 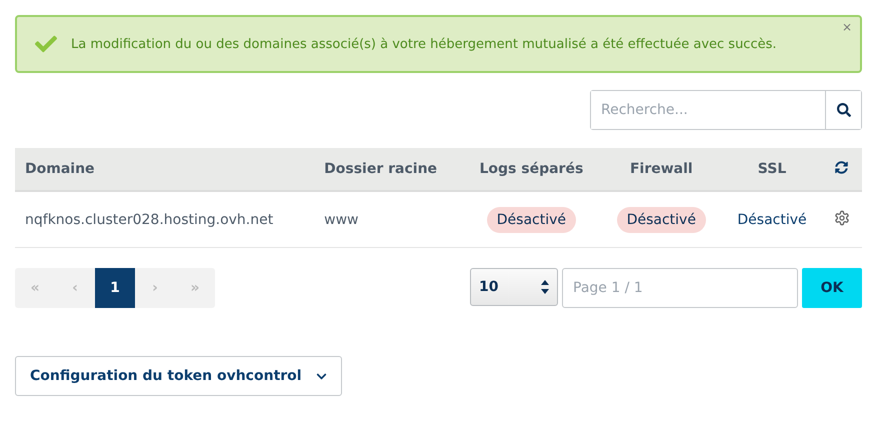 I want to click on search-icon, so click(x=843, y=110).